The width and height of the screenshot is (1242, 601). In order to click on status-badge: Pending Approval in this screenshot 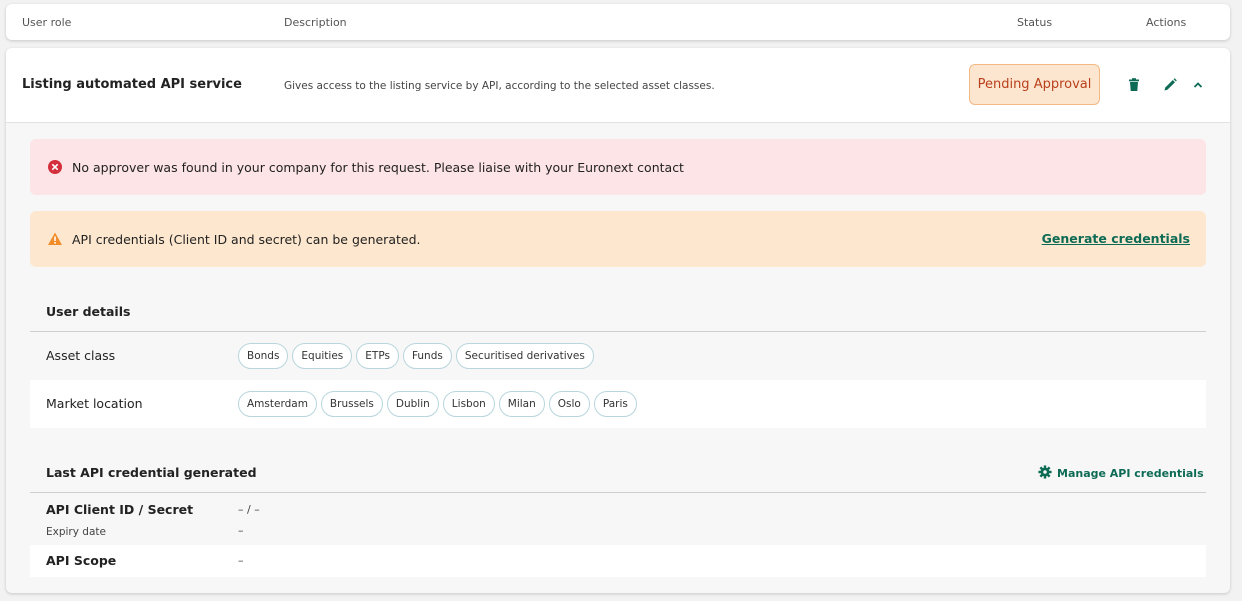, I will do `click(1034, 84)`.